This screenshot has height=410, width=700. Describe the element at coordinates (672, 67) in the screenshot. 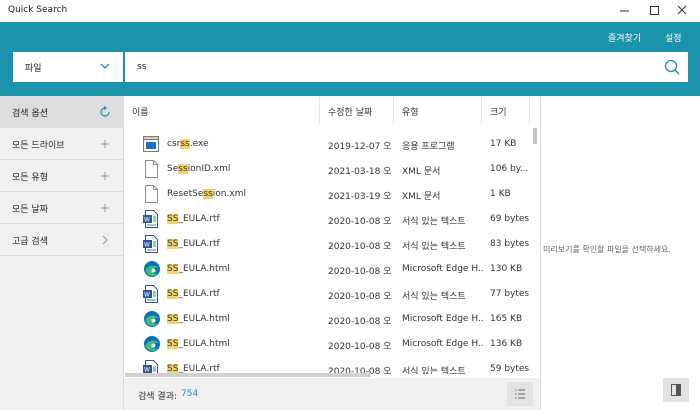

I see `search-icon` at that location.